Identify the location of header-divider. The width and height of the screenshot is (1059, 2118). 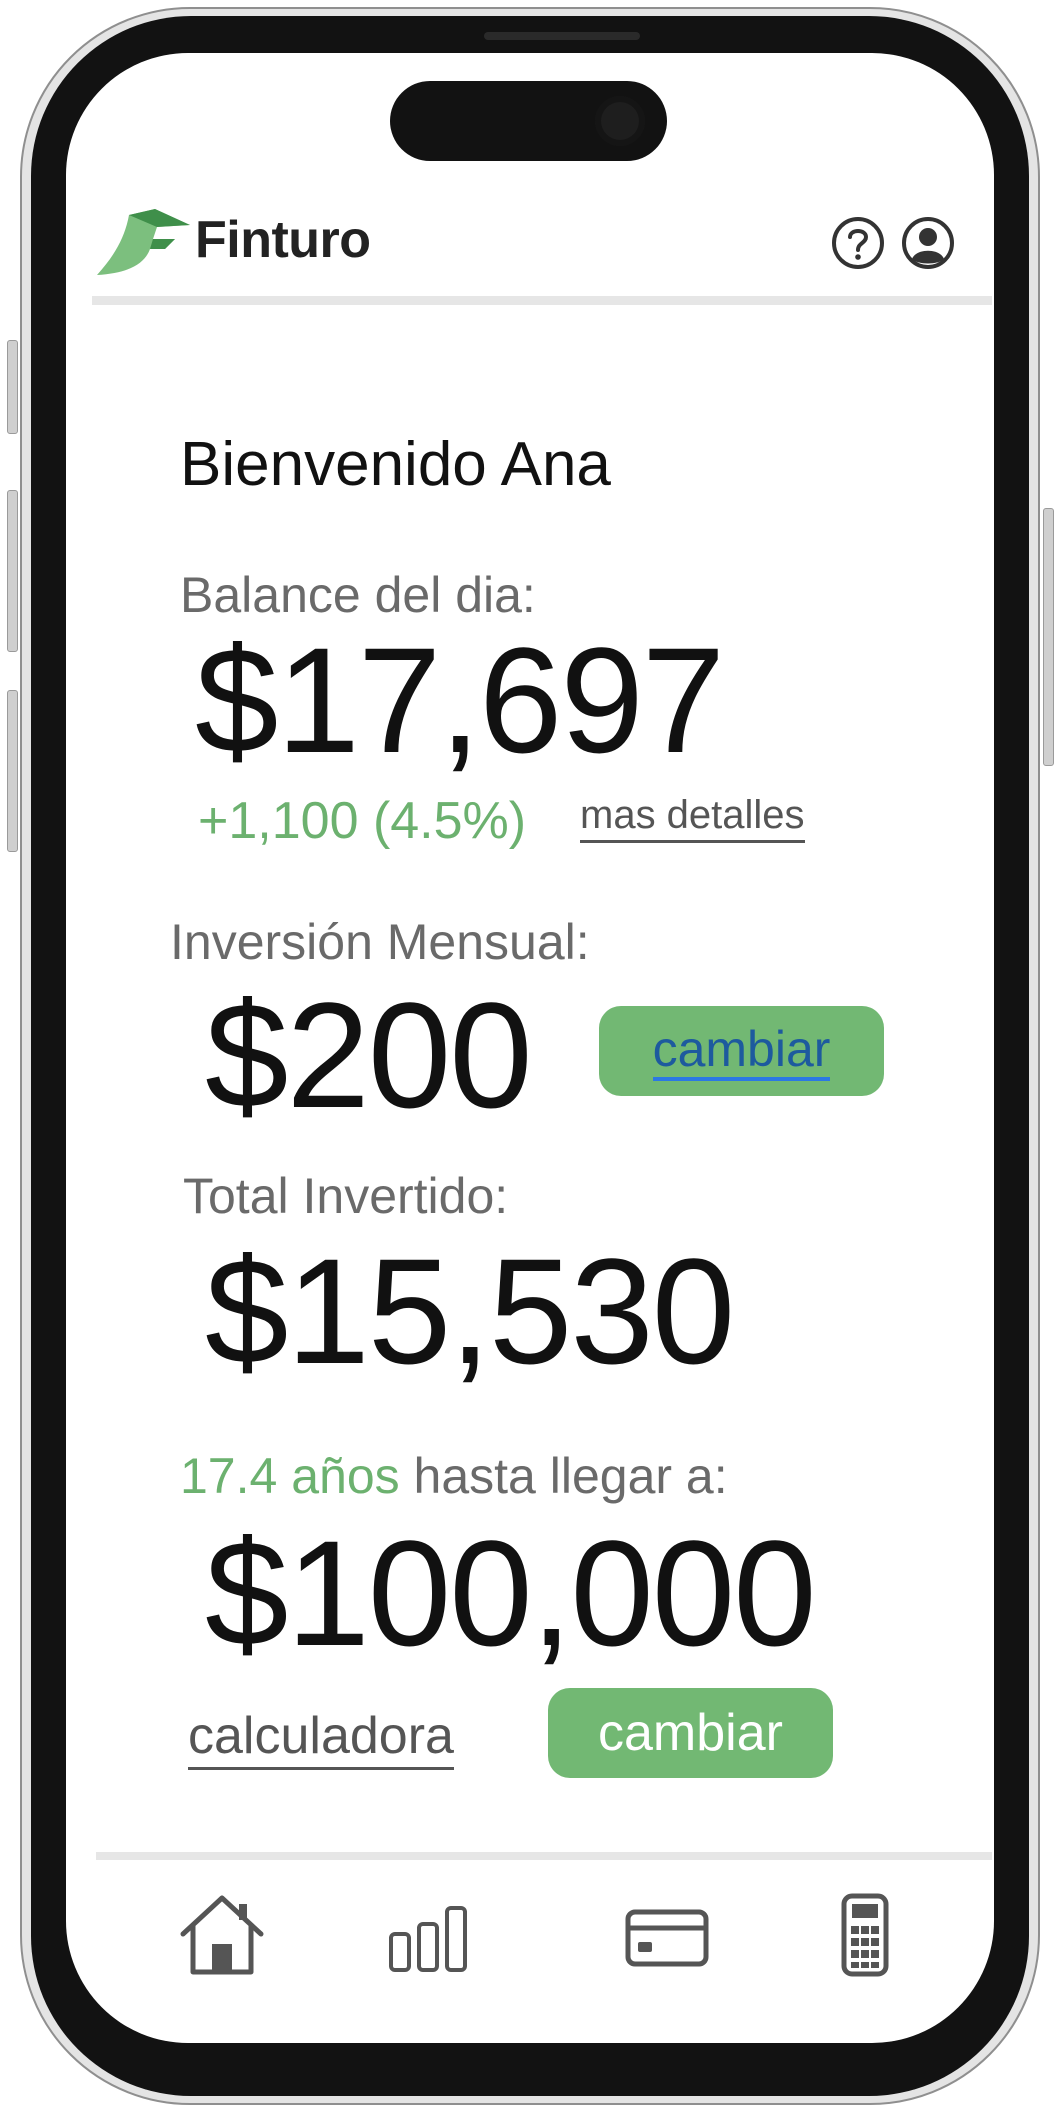
(542, 300).